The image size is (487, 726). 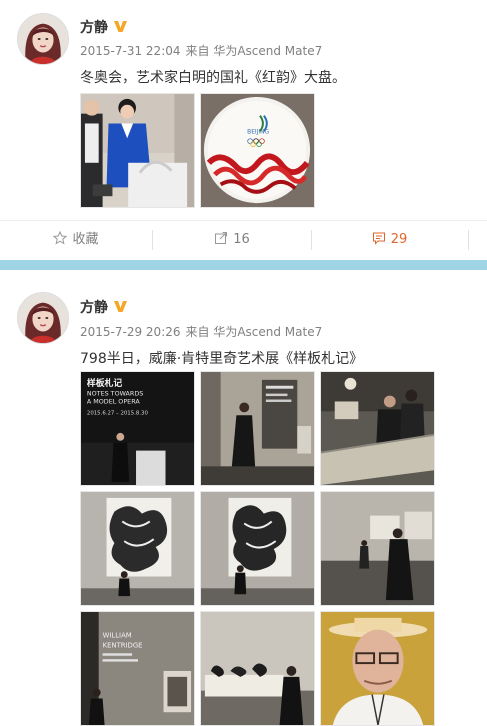 What do you see at coordinates (60, 237) in the screenshot?
I see `star-icon` at bounding box center [60, 237].